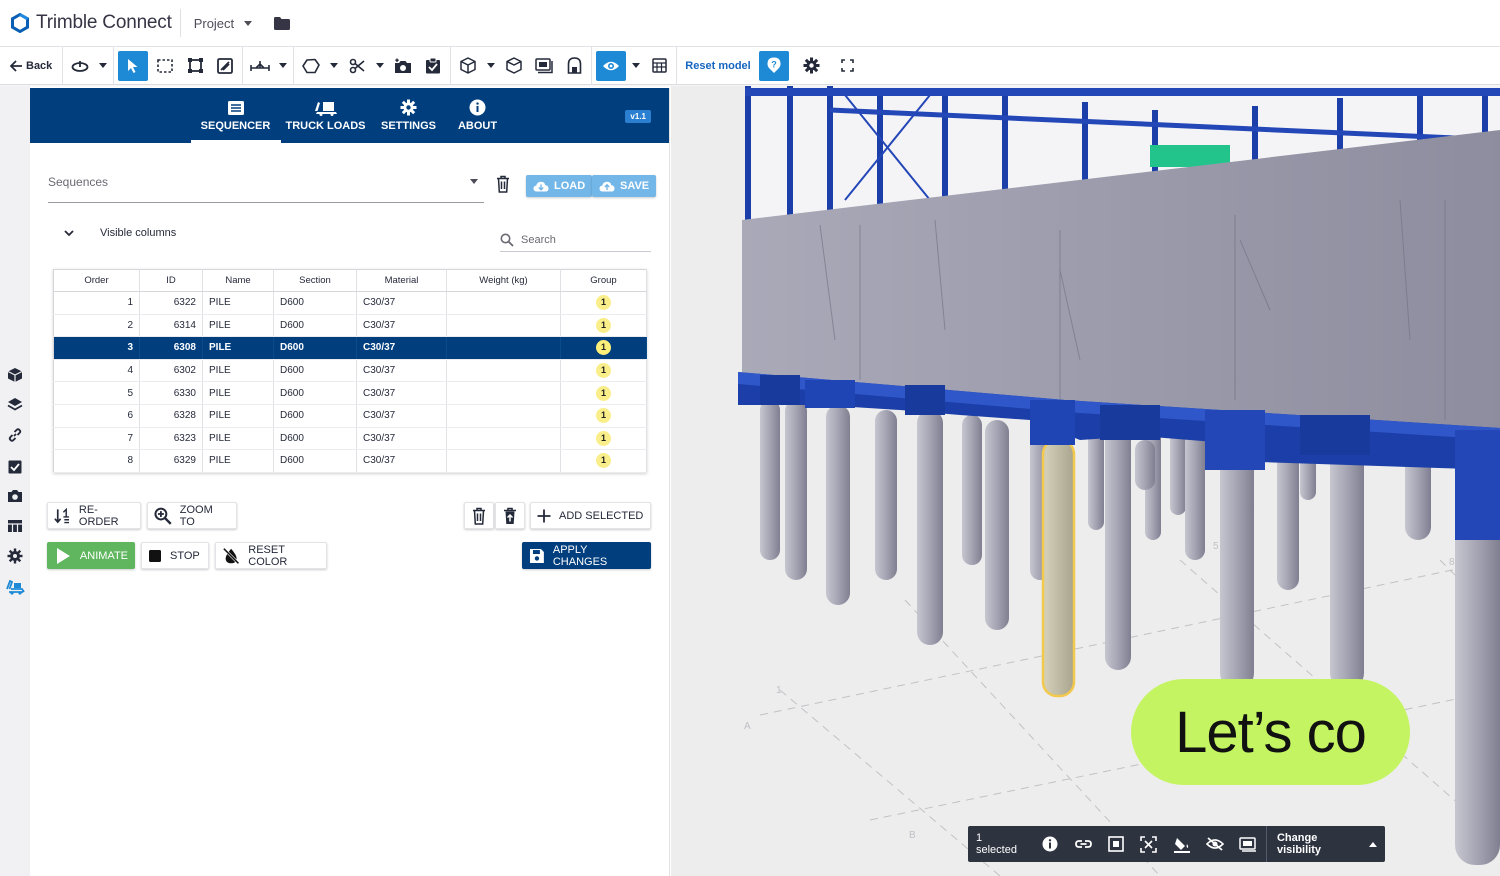 Image resolution: width=1500 pixels, height=876 pixels. I want to click on cube-icon, so click(468, 65).